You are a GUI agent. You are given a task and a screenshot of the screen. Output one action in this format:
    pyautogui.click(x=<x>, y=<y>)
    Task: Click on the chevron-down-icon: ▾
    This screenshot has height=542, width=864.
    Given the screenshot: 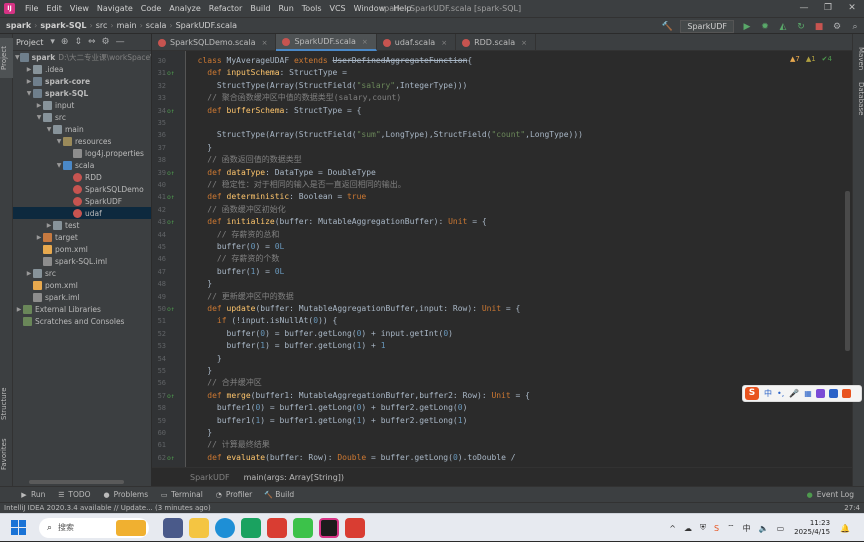 What is the action you would take?
    pyautogui.click(x=52, y=42)
    